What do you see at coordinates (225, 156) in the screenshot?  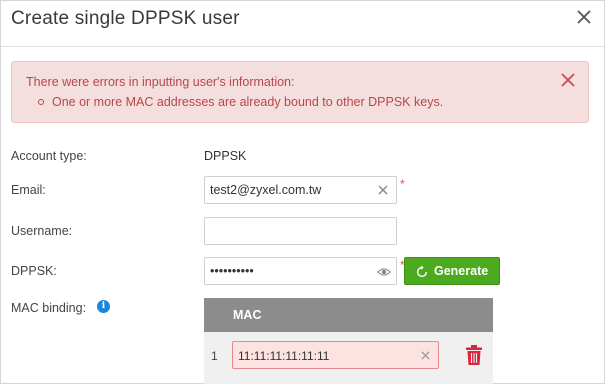 I see `account-type-value: DPPSK` at bounding box center [225, 156].